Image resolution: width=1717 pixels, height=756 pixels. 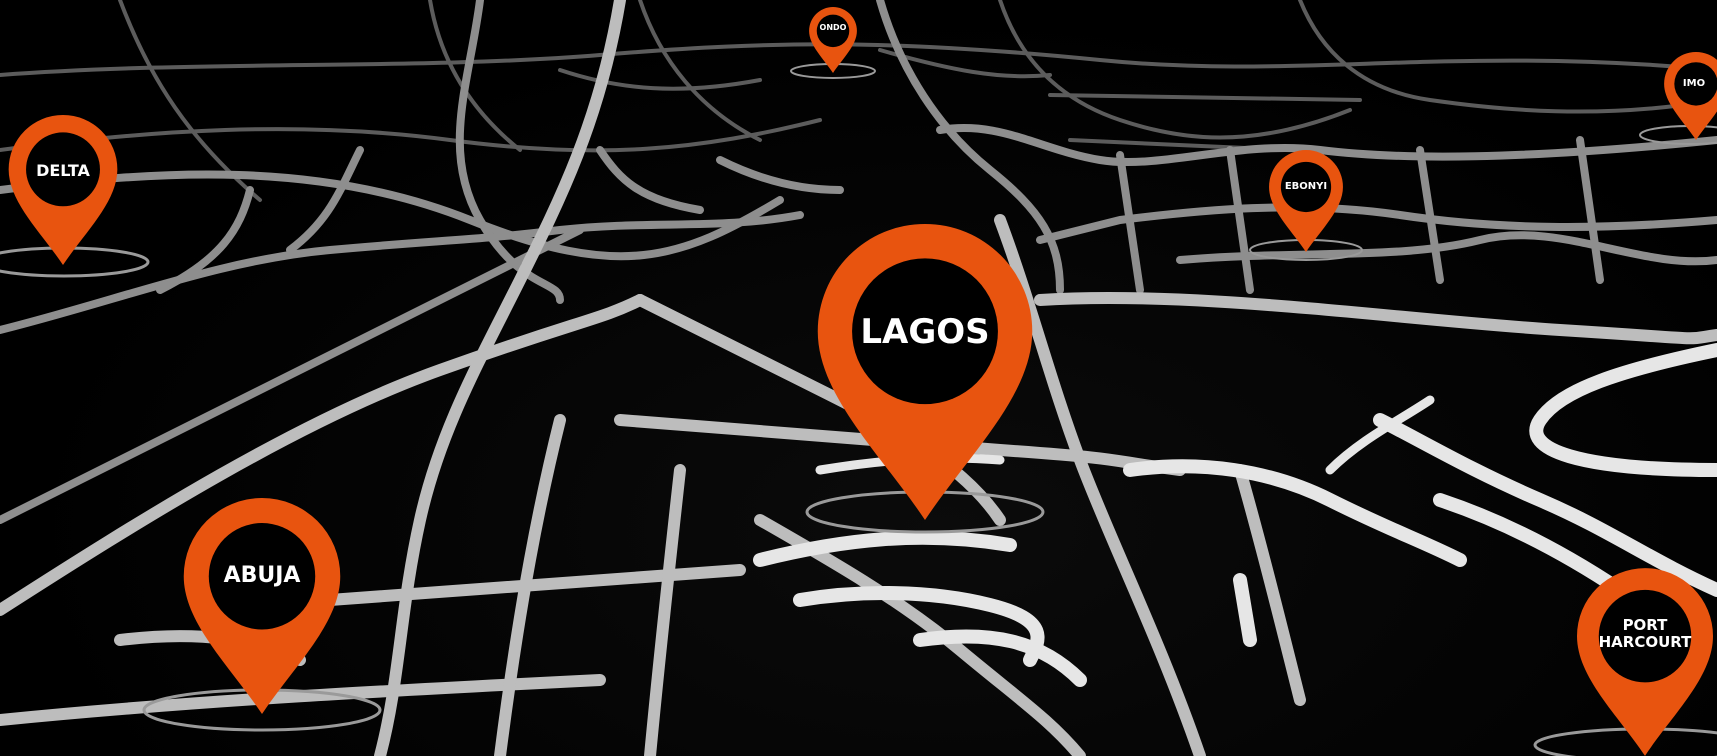 I want to click on map-marker-ebonyi: EBONYI, so click(x=1306, y=201).